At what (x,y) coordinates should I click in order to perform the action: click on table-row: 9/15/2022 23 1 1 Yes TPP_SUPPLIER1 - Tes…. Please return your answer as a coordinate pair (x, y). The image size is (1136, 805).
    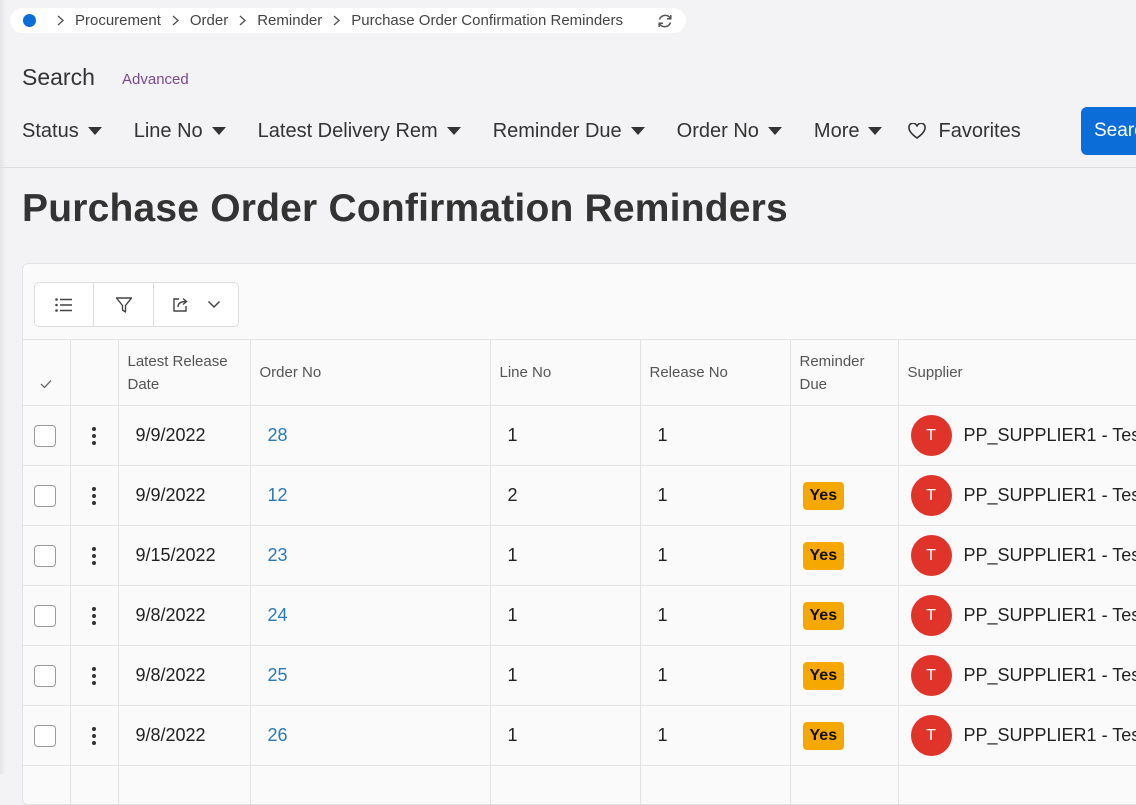
    Looking at the image, I should click on (579, 556).